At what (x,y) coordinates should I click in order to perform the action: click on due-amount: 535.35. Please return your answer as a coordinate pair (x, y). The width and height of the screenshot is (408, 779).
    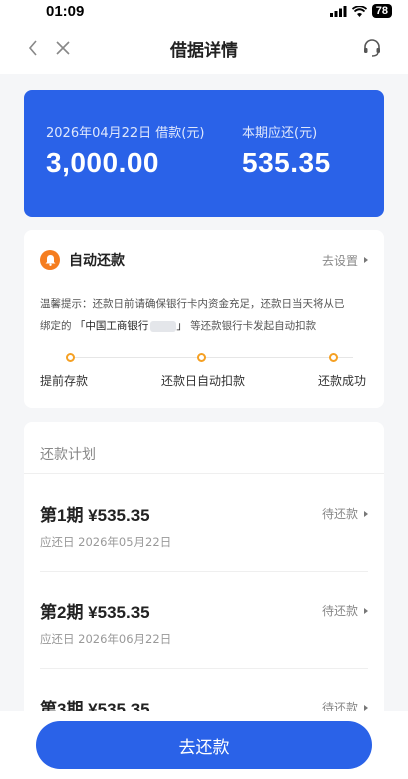
    Looking at the image, I should click on (286, 162).